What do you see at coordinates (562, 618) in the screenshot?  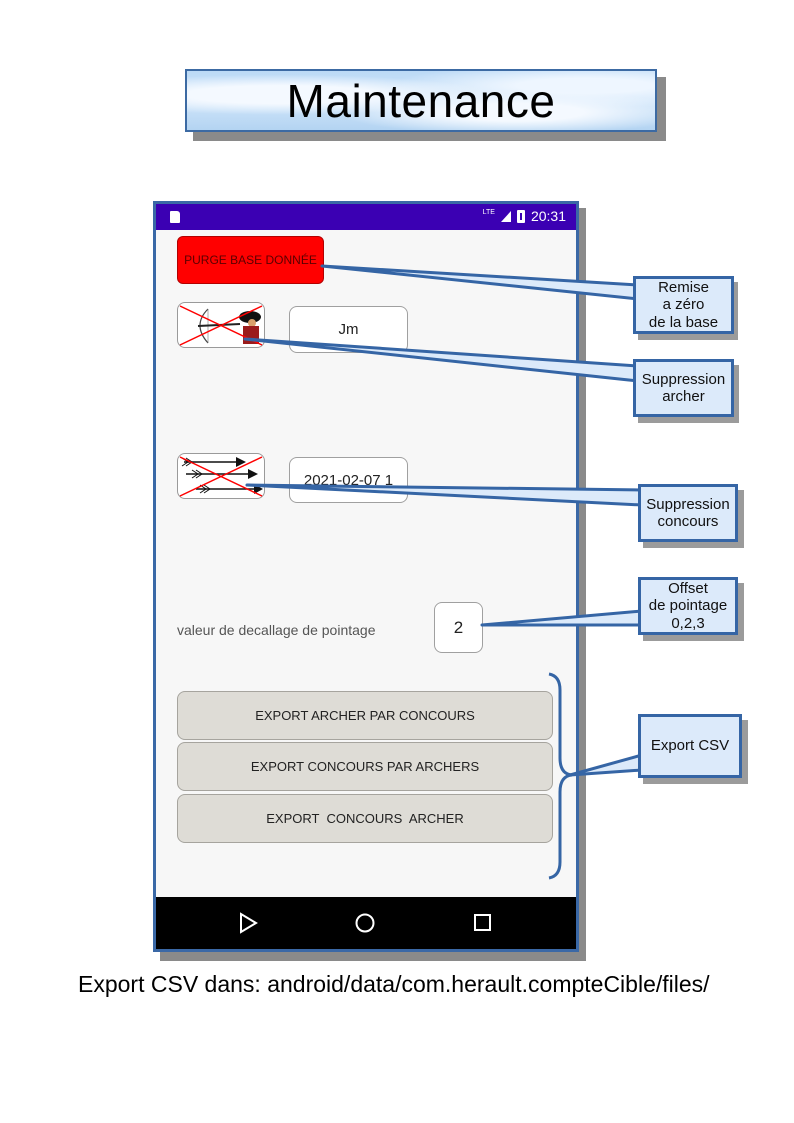 I see `pointer-offset` at bounding box center [562, 618].